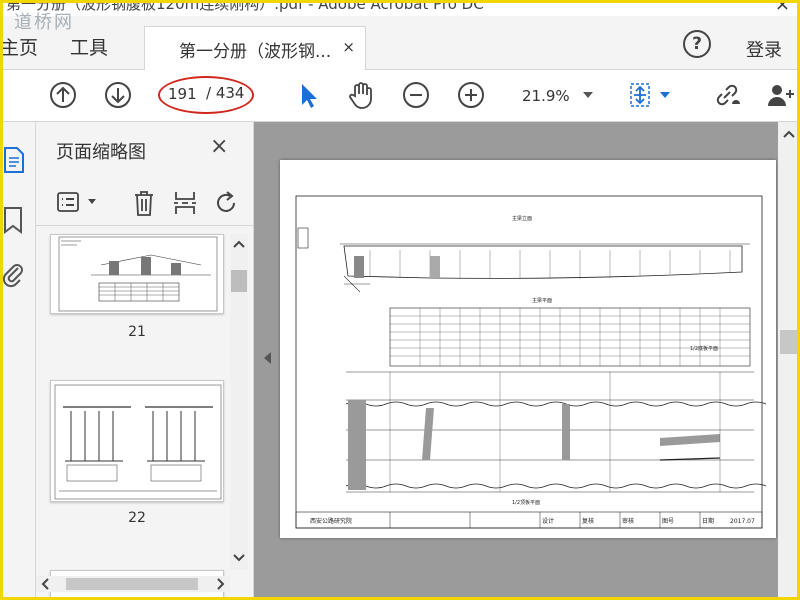  Describe the element at coordinates (309, 95) in the screenshot. I see `select-cursor-icon` at that location.